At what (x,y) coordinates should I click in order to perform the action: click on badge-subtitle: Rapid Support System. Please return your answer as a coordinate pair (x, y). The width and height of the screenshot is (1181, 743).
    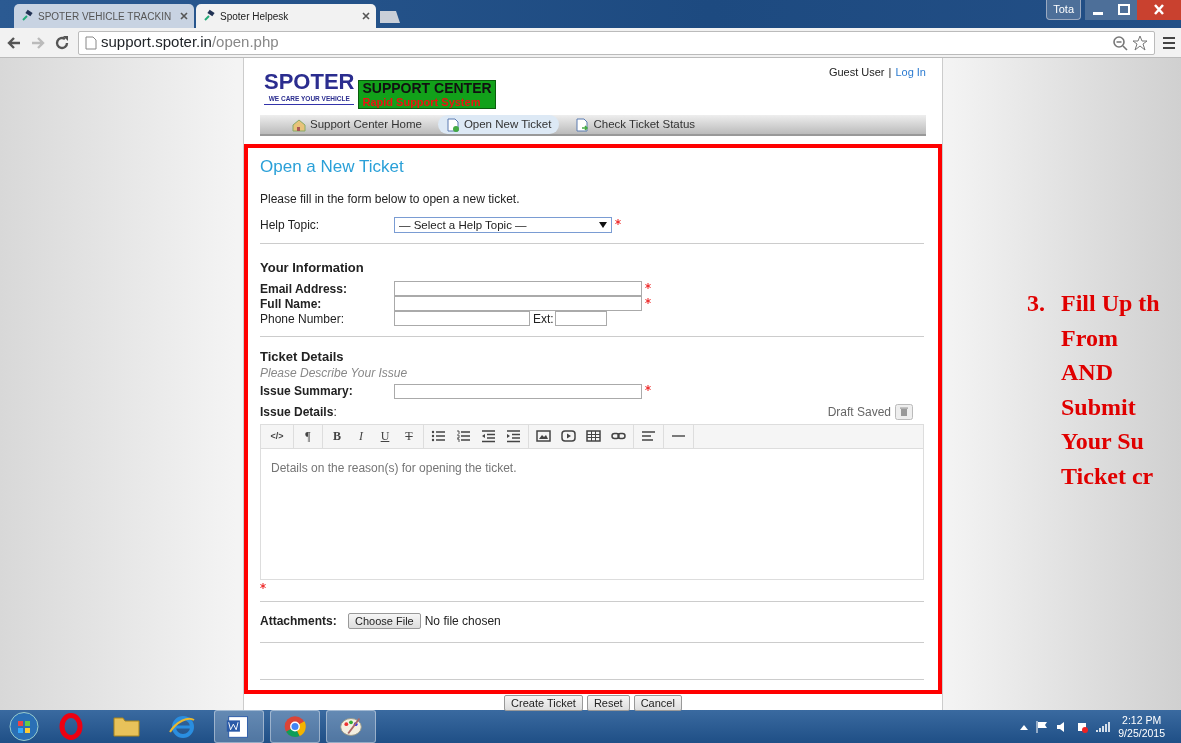
    Looking at the image, I should click on (422, 102).